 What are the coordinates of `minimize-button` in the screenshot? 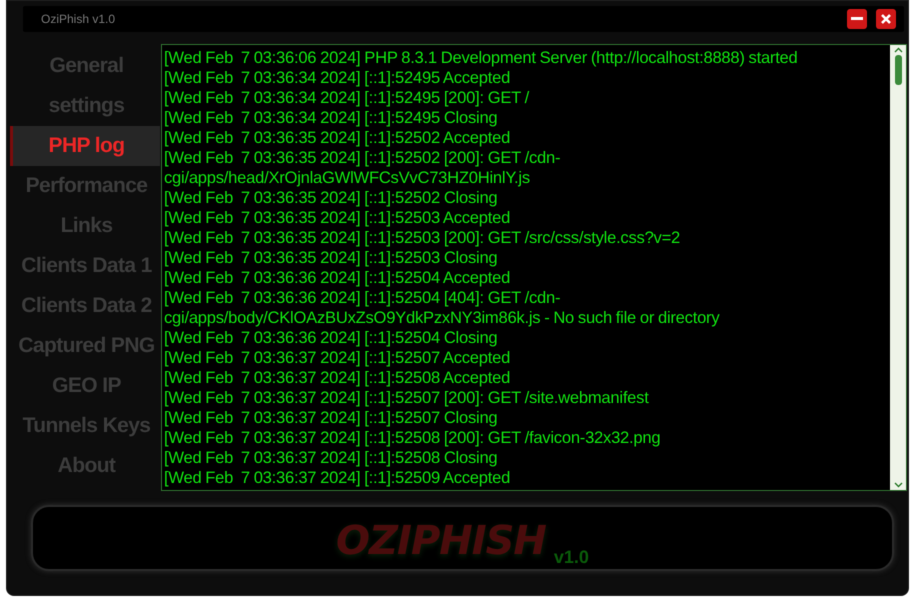 It's located at (857, 19).